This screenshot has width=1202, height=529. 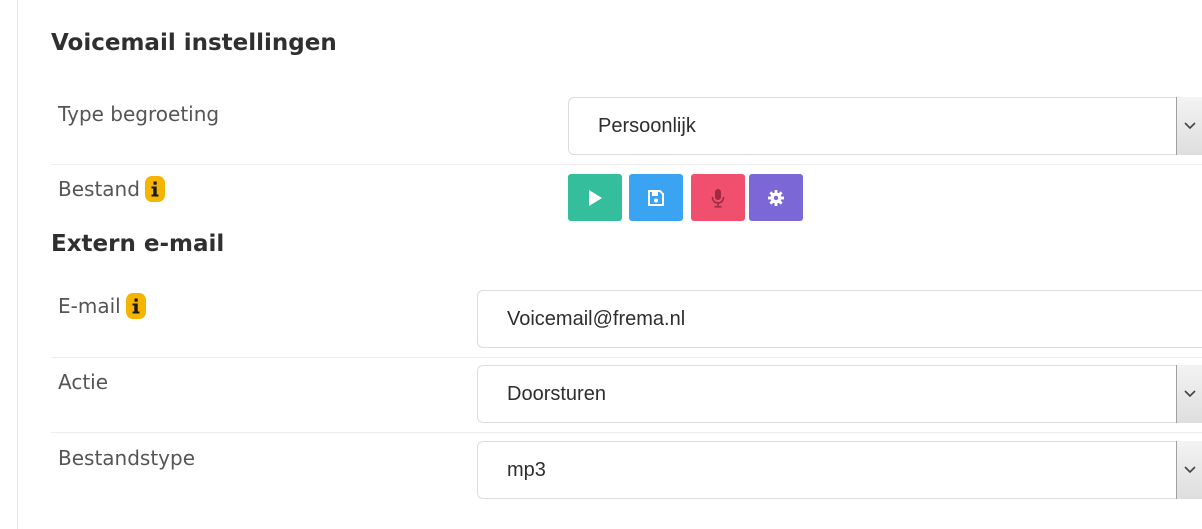 I want to click on greeting-type-select: Persoonlijk, so click(x=885, y=126).